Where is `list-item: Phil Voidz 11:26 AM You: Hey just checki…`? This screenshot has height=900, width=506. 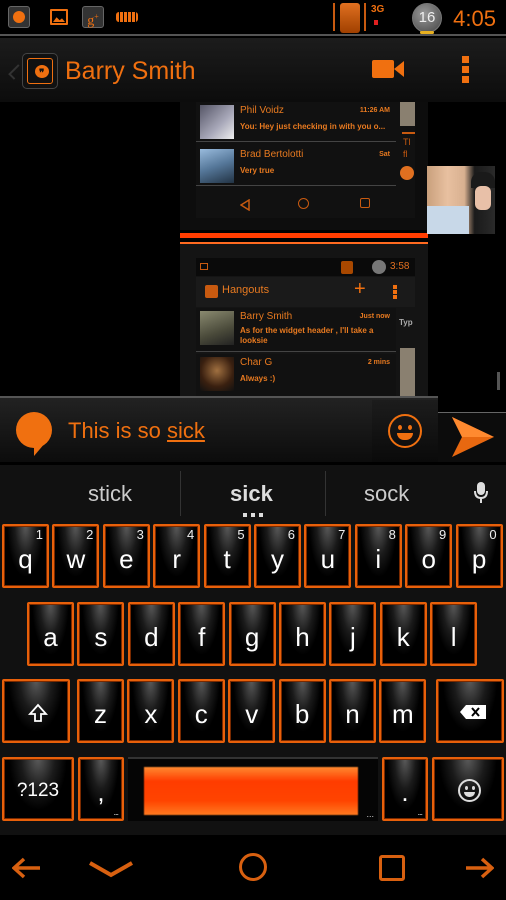 list-item: Phil Voidz 11:26 AM You: Hey just checki… is located at coordinates (296, 122).